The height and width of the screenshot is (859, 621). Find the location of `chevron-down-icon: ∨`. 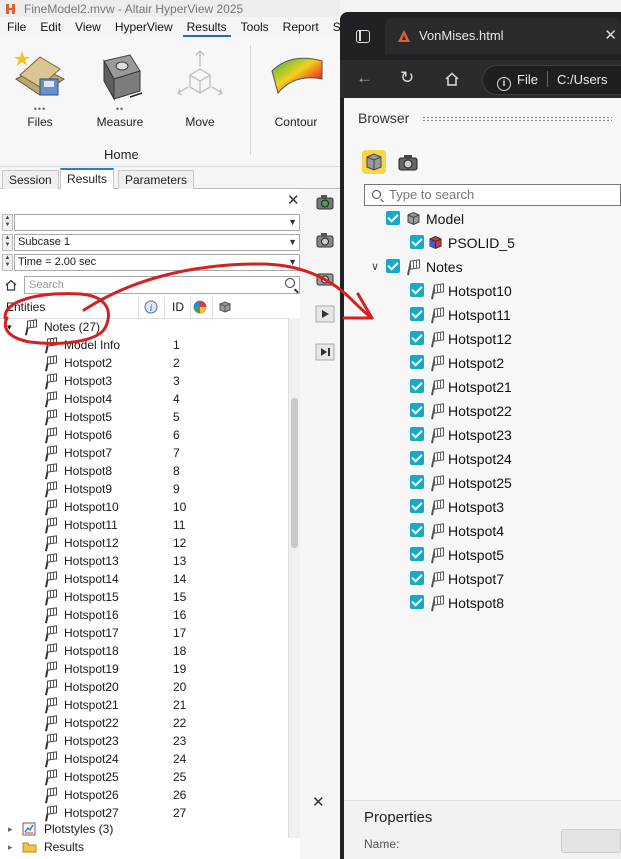

chevron-down-icon: ∨ is located at coordinates (375, 267).